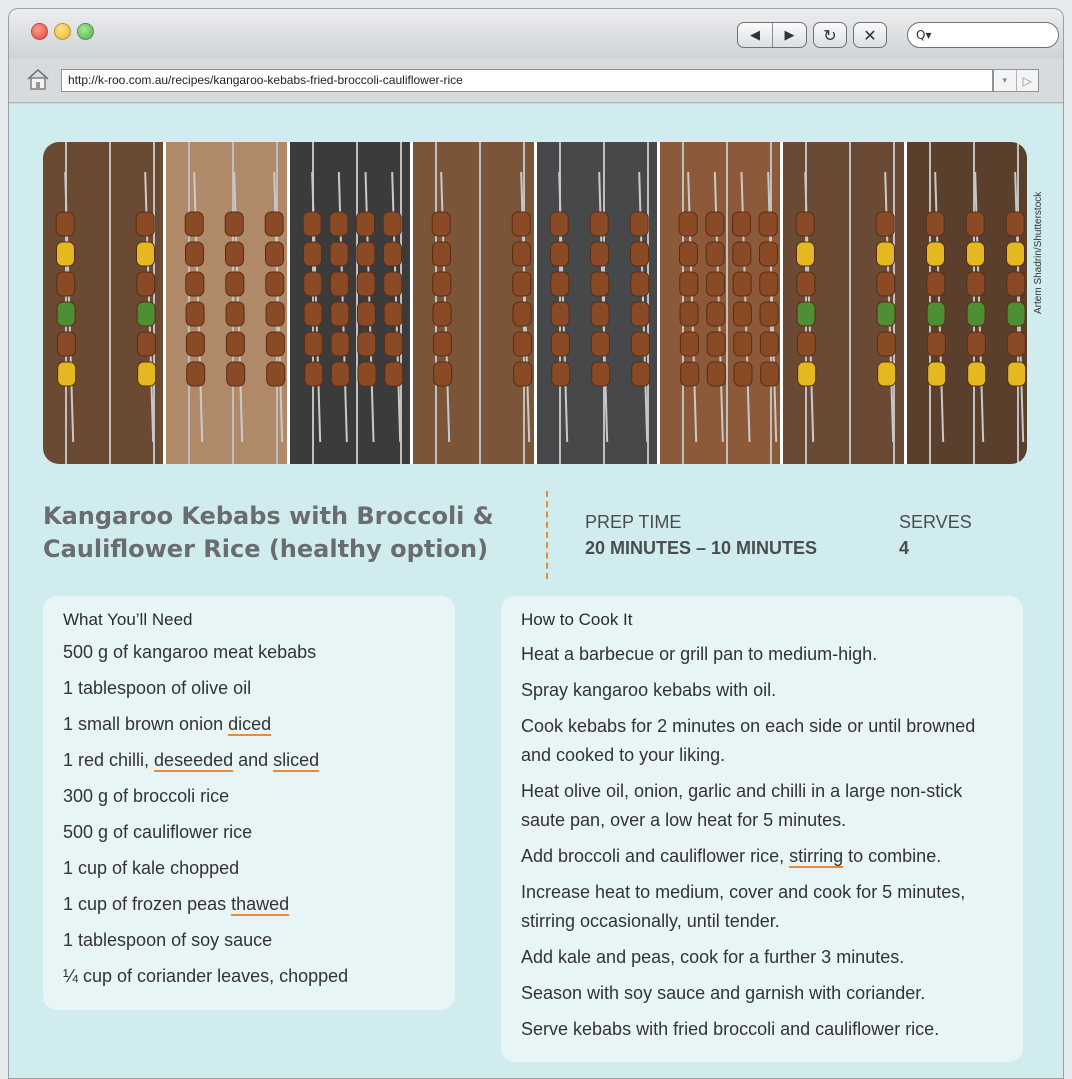  I want to click on back-button: ◀, so click(755, 35).